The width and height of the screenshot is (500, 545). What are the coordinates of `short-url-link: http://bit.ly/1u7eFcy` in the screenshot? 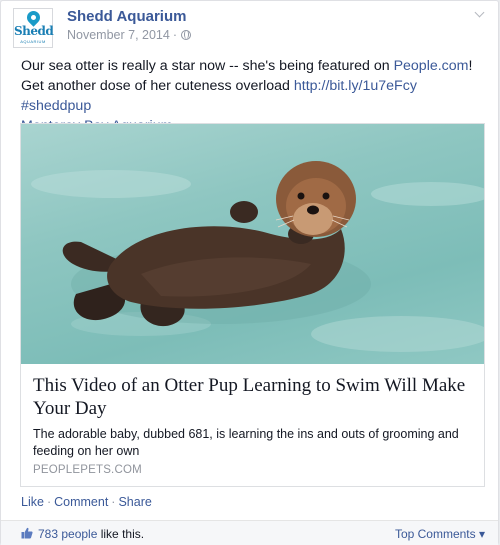 It's located at (355, 86).